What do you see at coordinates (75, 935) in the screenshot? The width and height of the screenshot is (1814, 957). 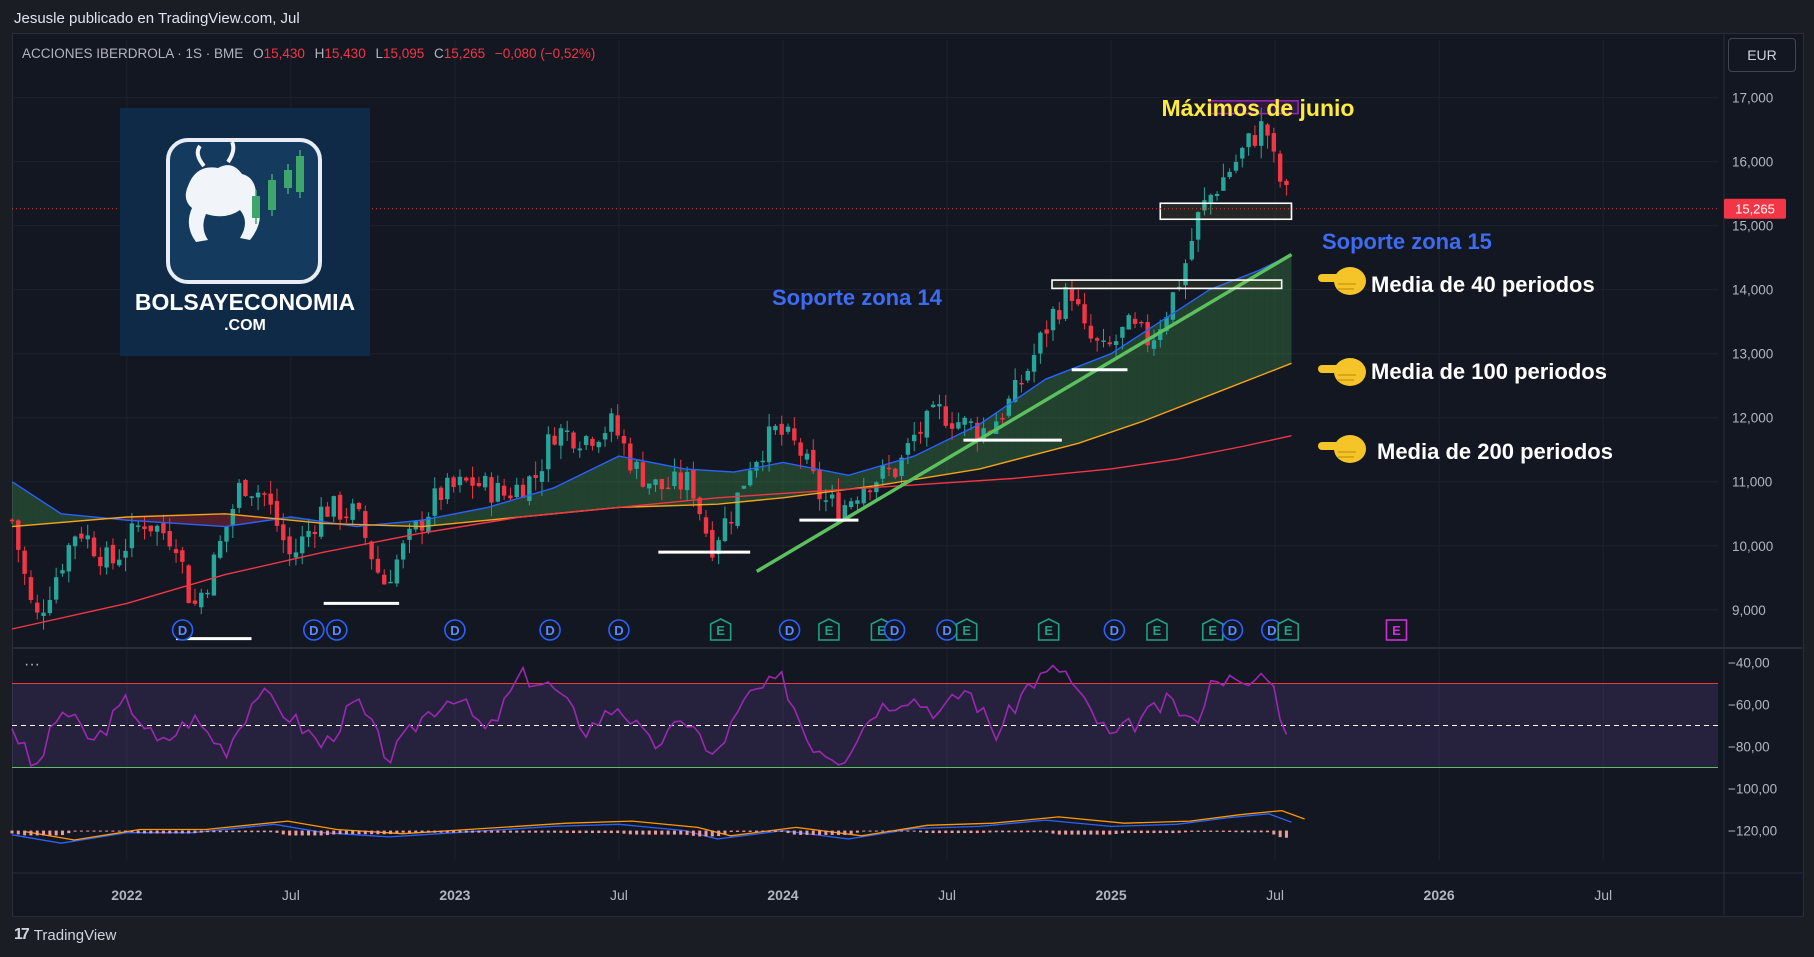 I see `footer-brand: TradingView` at bounding box center [75, 935].